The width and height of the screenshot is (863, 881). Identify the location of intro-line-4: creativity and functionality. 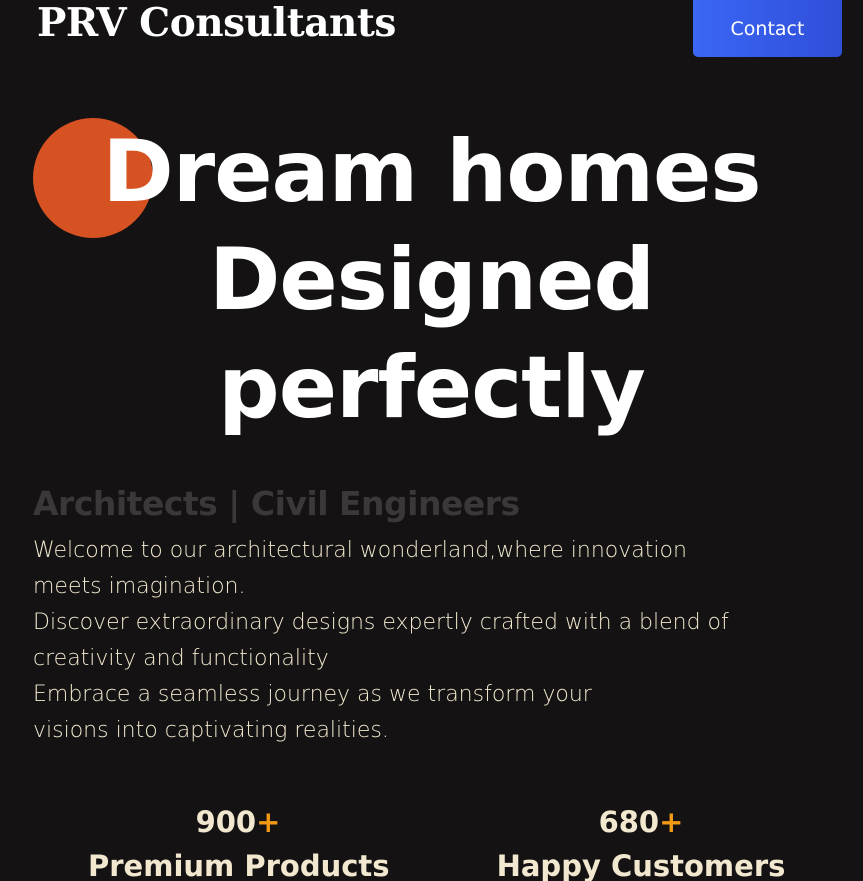
(181, 658).